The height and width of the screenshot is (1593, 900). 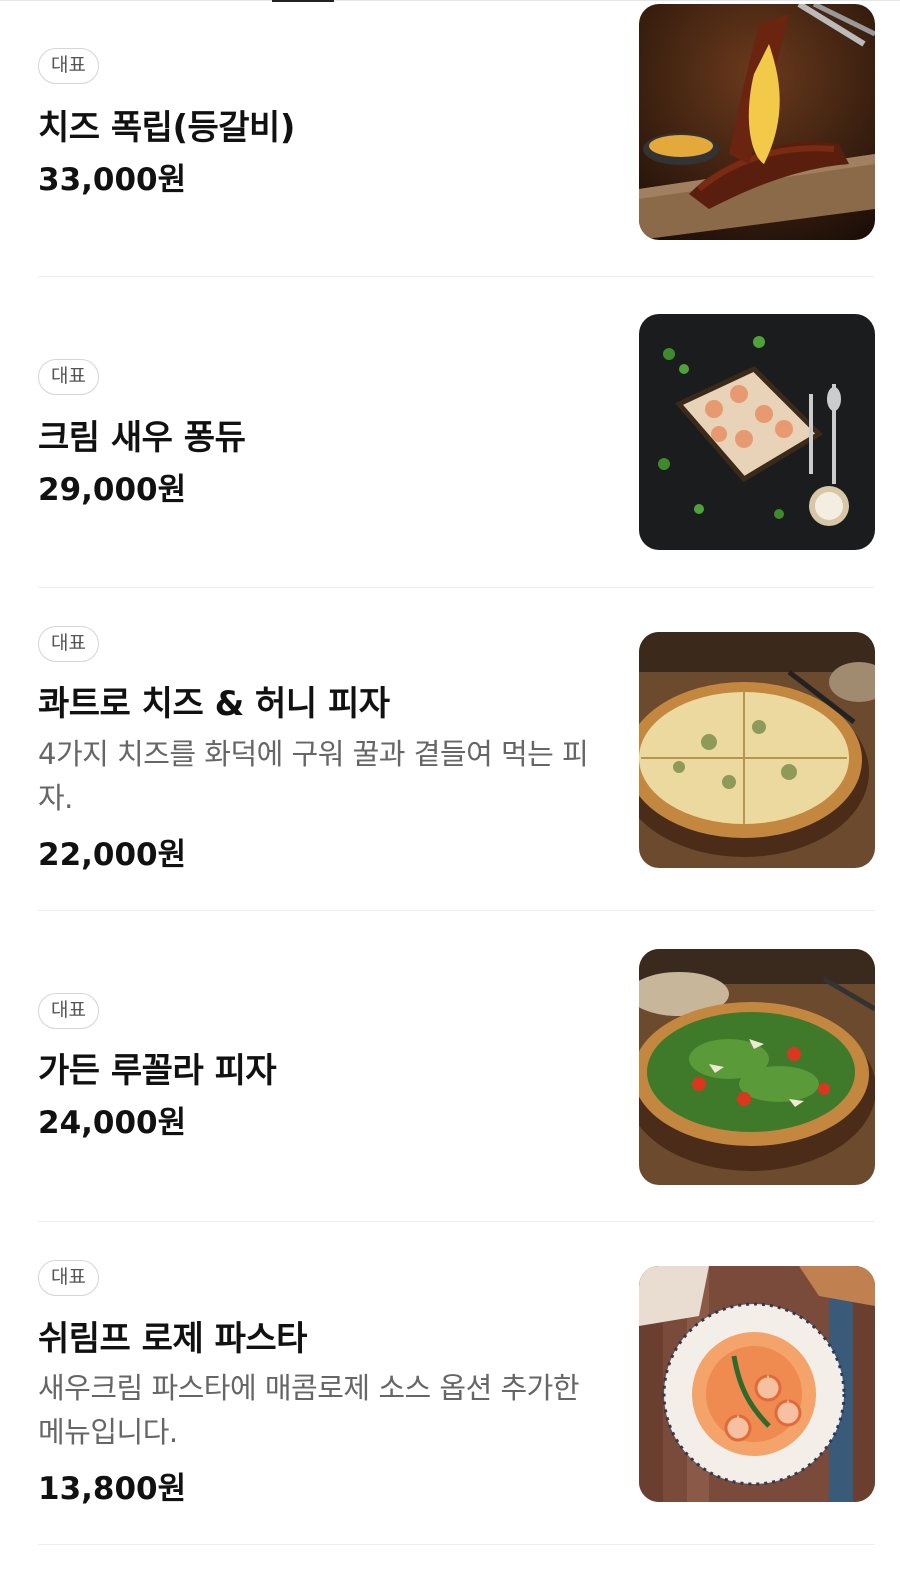 What do you see at coordinates (166, 128) in the screenshot?
I see `menu-item-name: 치즈 폭립(등갈비)` at bounding box center [166, 128].